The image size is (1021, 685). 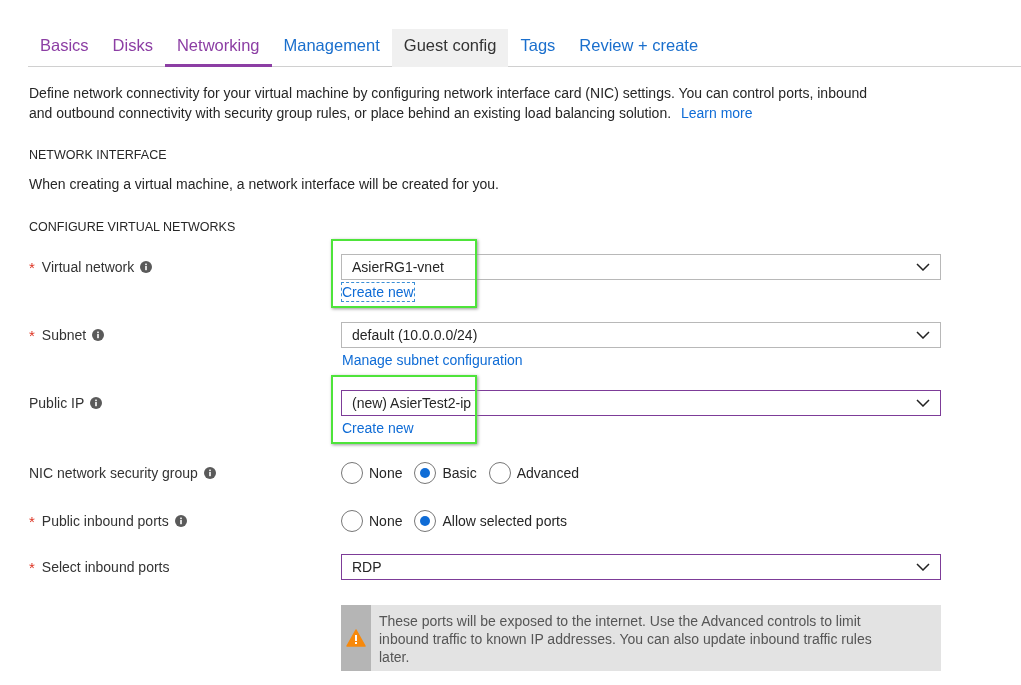 What do you see at coordinates (264, 184) in the screenshot?
I see `section-text: When creating a virtual machine, a network interface will be created for you.` at bounding box center [264, 184].